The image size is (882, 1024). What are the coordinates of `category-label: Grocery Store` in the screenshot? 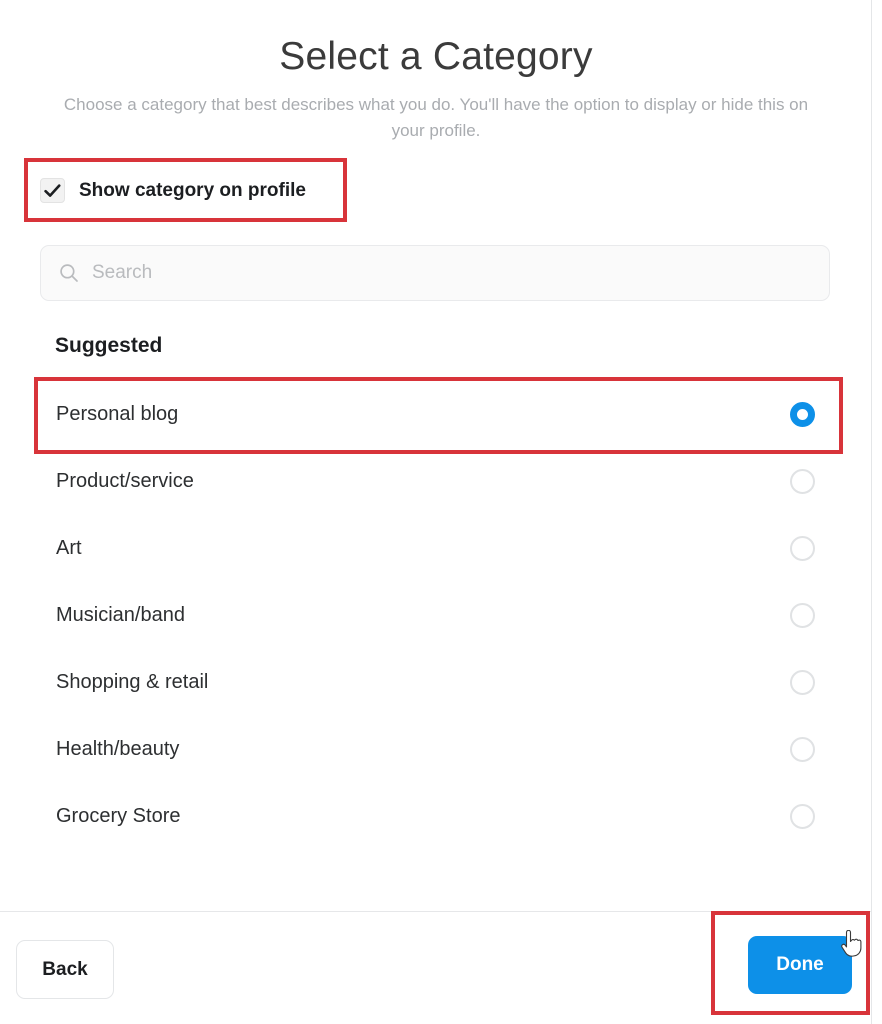 It's located at (118, 816).